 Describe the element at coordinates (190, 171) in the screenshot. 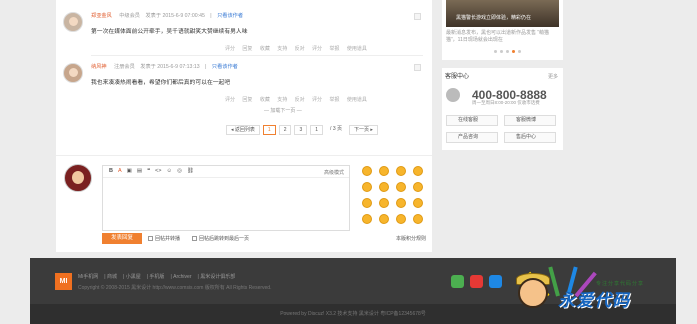

I see `link-icon: ⛓` at that location.